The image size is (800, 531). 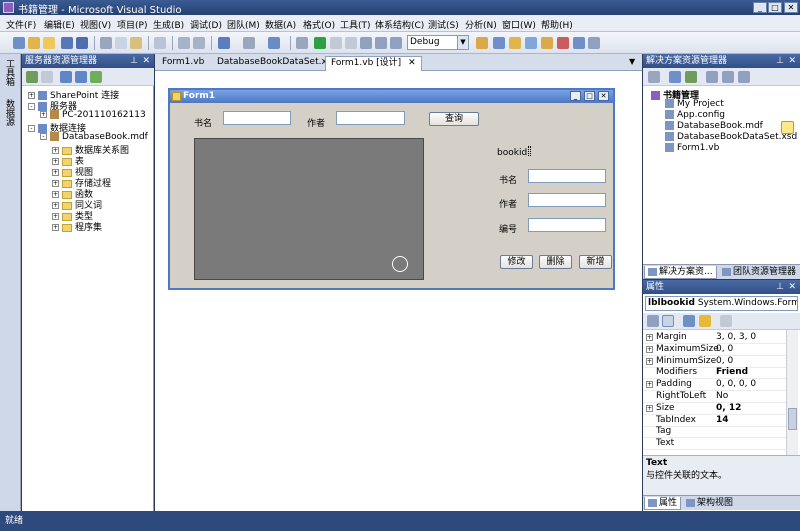 I want to click on property-row: + Padding 0, 0, 0, 0, so click(x=714, y=385).